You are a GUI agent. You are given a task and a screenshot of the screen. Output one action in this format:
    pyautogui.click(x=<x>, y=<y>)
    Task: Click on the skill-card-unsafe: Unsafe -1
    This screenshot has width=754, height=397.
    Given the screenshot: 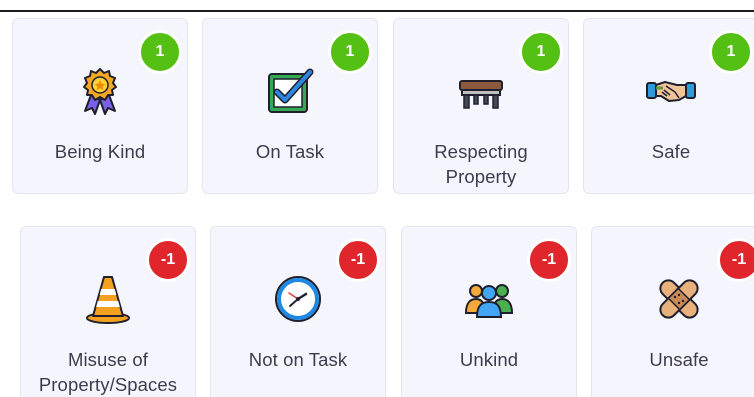 What is the action you would take?
    pyautogui.click(x=672, y=311)
    